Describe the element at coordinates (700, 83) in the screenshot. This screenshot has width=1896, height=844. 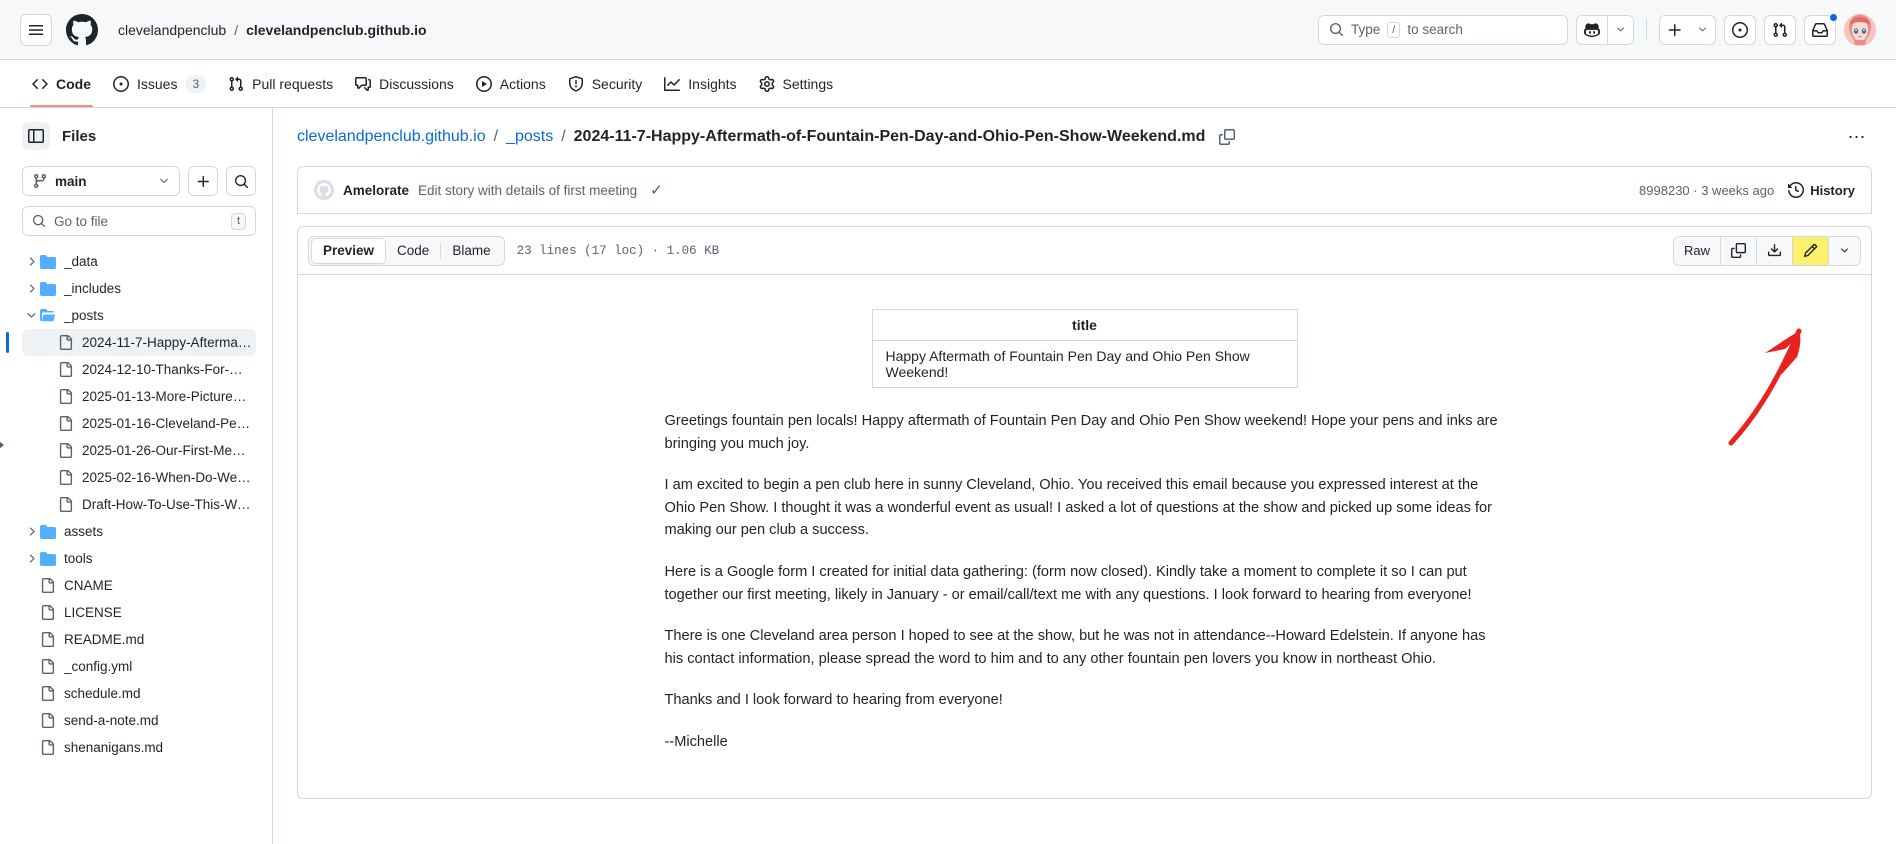
I see `repo-nav-insights: Insights` at that location.